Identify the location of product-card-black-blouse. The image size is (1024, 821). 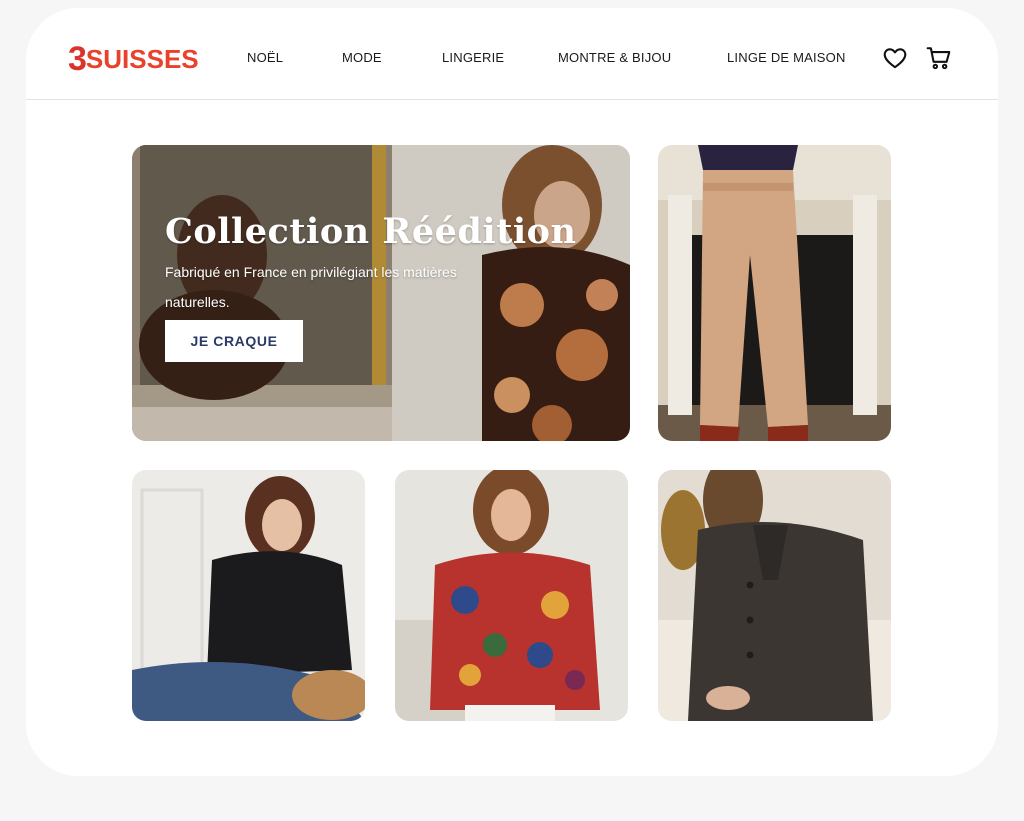
(248, 595).